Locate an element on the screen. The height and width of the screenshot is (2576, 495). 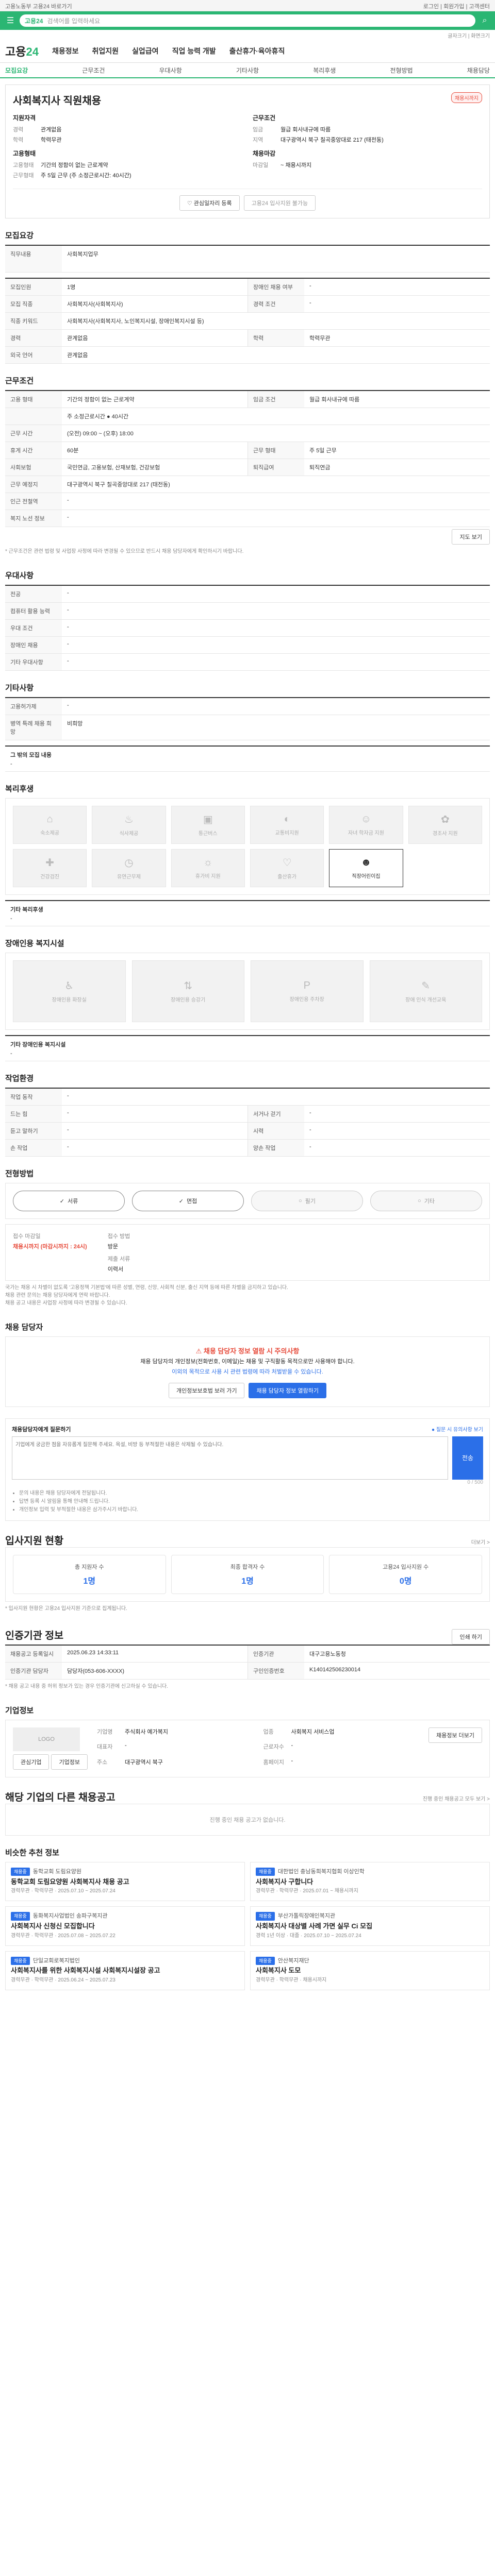
child-icon: ☺ is located at coordinates (366, 819).